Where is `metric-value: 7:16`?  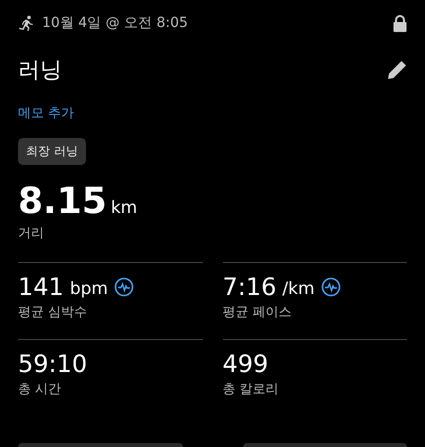 metric-value: 7:16 is located at coordinates (249, 287).